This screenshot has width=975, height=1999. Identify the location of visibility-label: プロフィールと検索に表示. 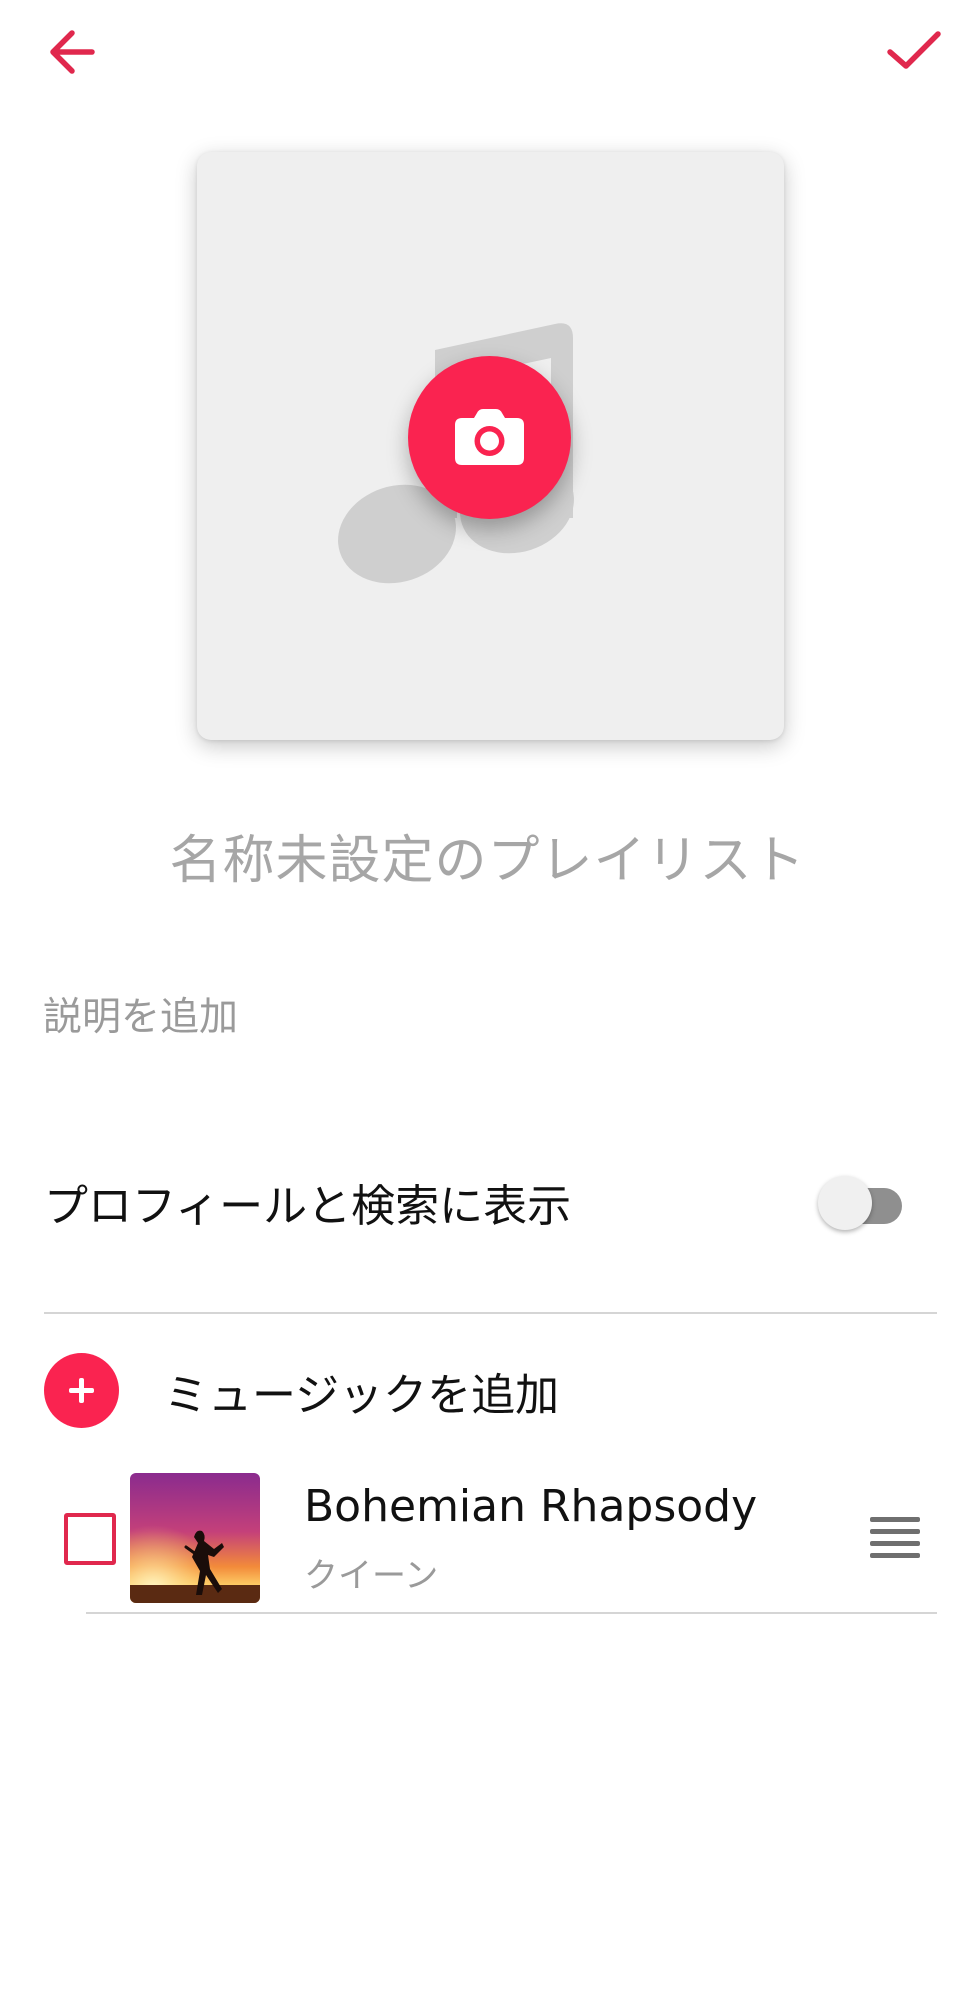
(308, 1206).